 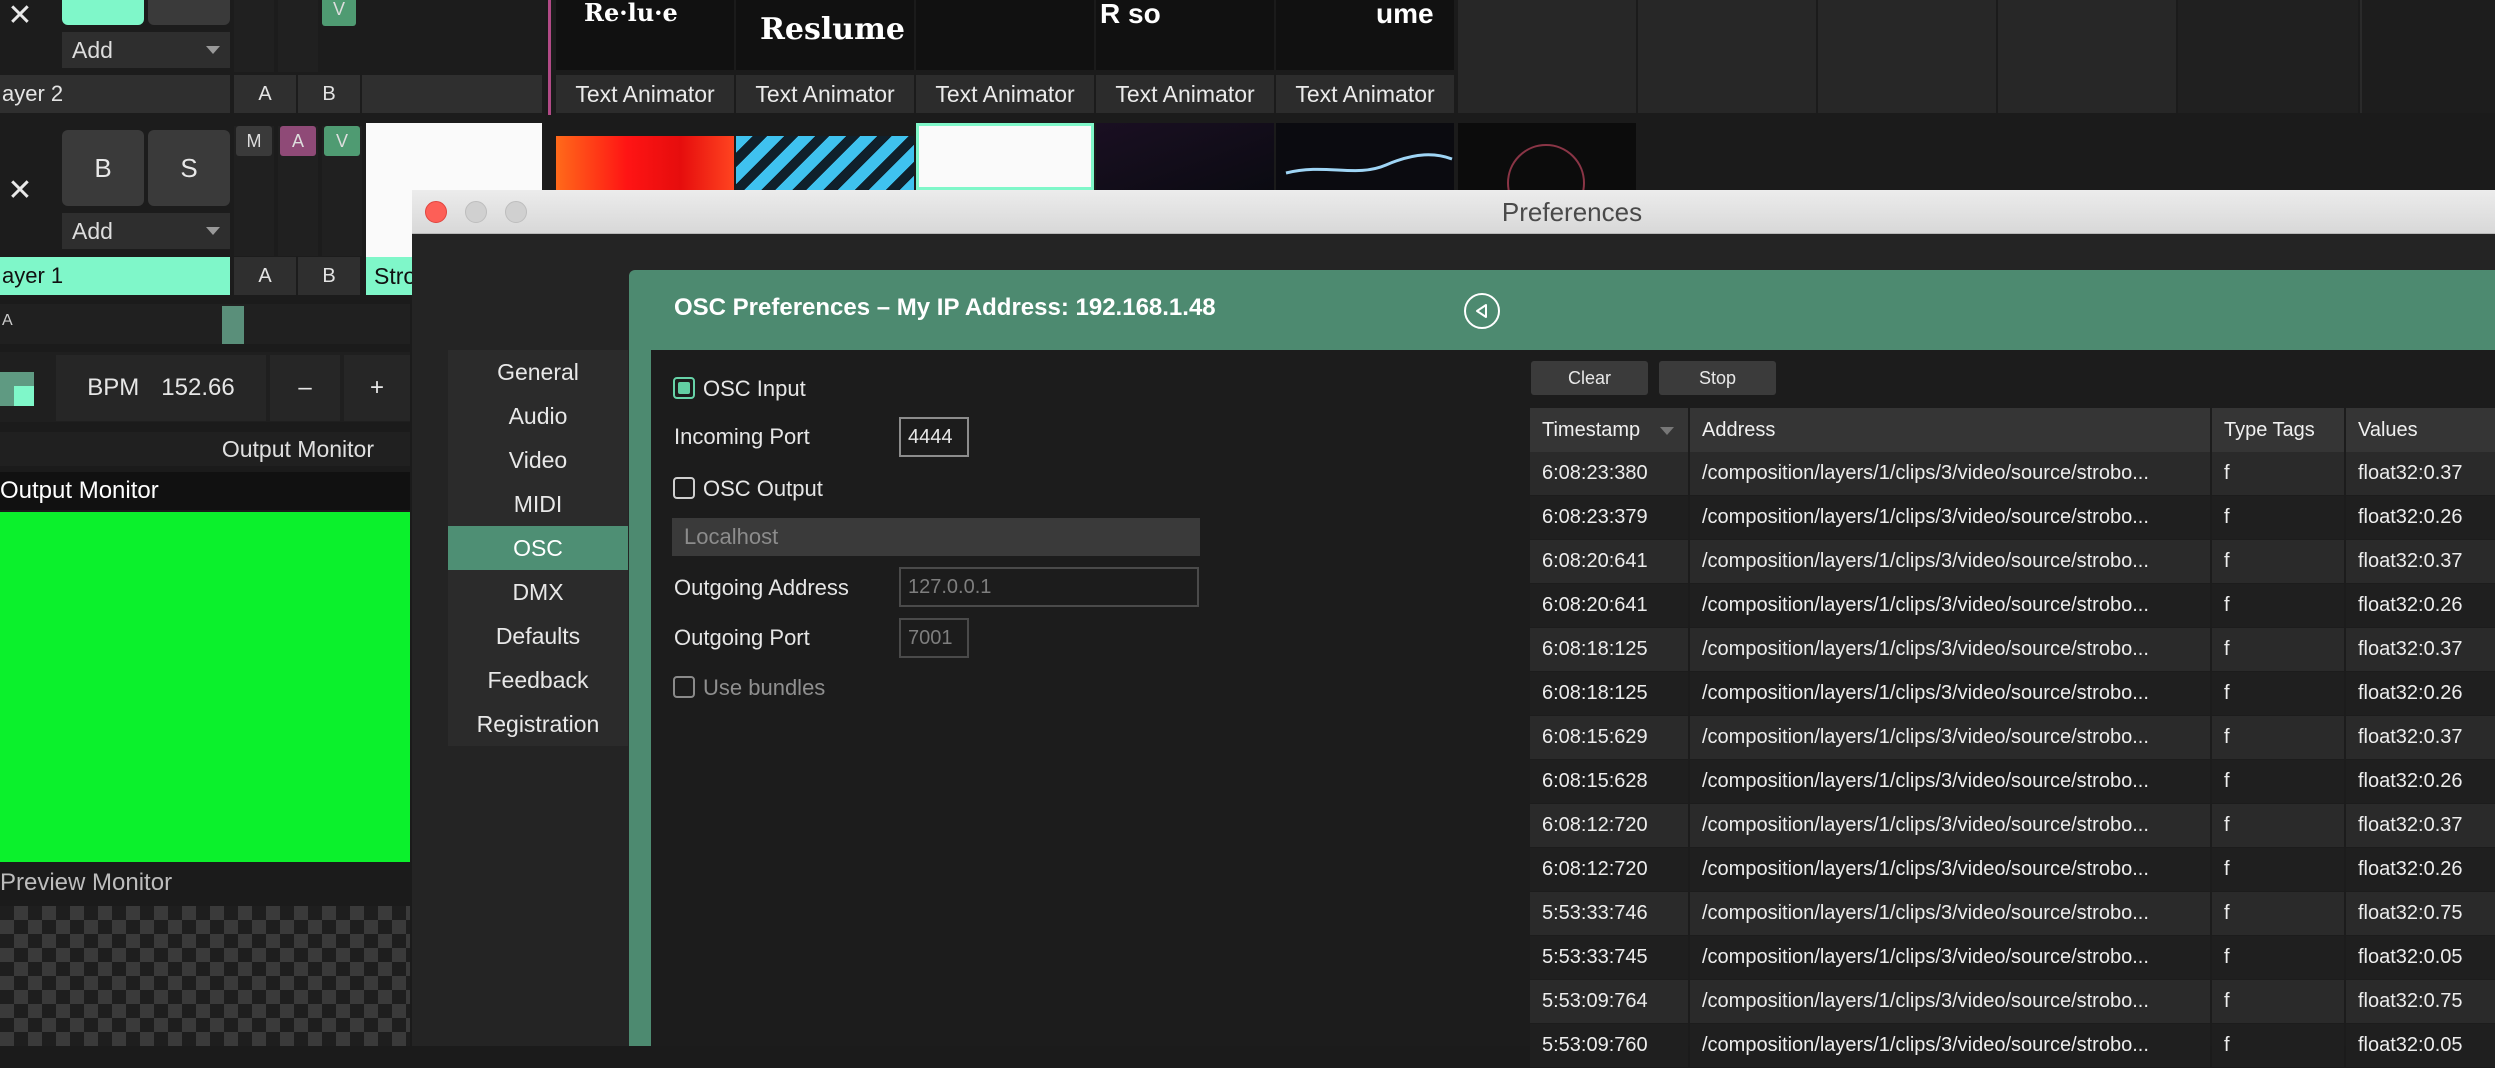 What do you see at coordinates (934, 638) in the screenshot?
I see `outgoing-port-field: 7001` at bounding box center [934, 638].